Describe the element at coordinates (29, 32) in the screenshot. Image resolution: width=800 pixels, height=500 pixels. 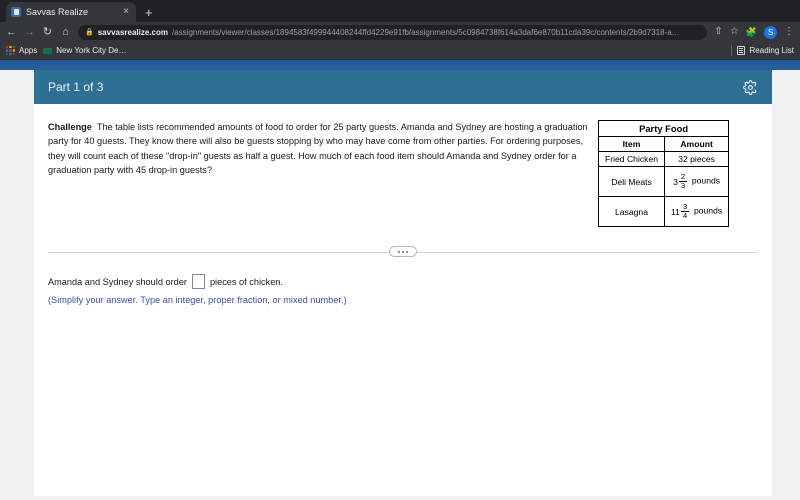
I see `forward-icon: →` at that location.